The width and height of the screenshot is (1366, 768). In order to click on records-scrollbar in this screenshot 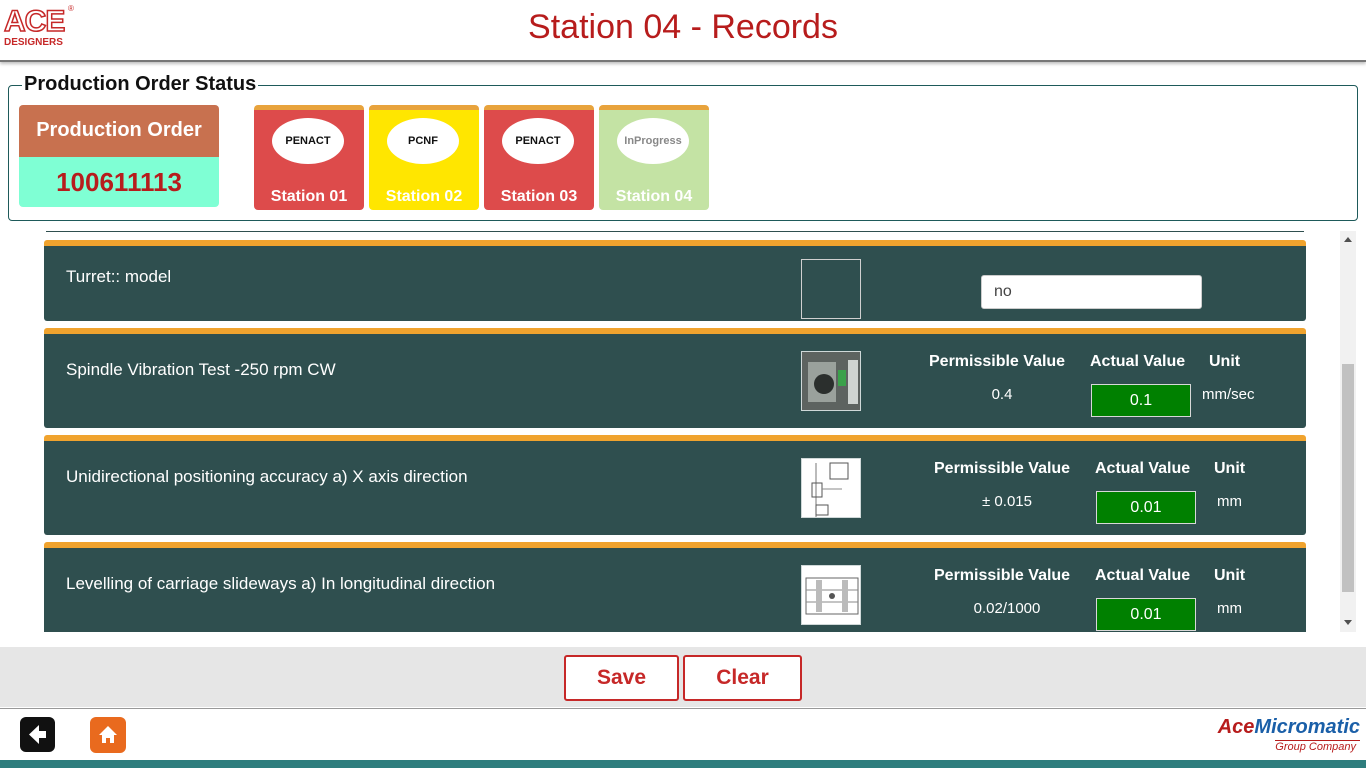, I will do `click(1348, 431)`.